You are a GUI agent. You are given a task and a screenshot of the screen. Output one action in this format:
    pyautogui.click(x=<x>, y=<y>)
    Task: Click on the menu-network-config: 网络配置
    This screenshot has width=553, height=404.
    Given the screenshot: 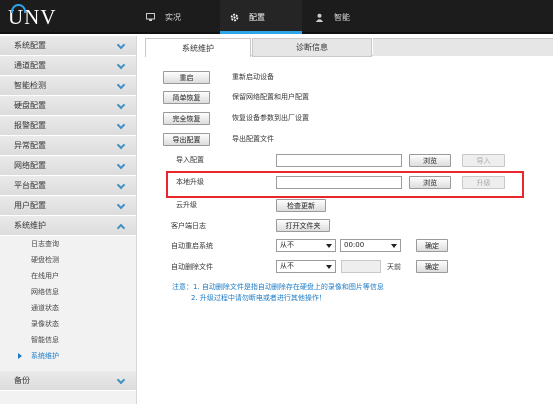 What is the action you would take?
    pyautogui.click(x=68, y=166)
    